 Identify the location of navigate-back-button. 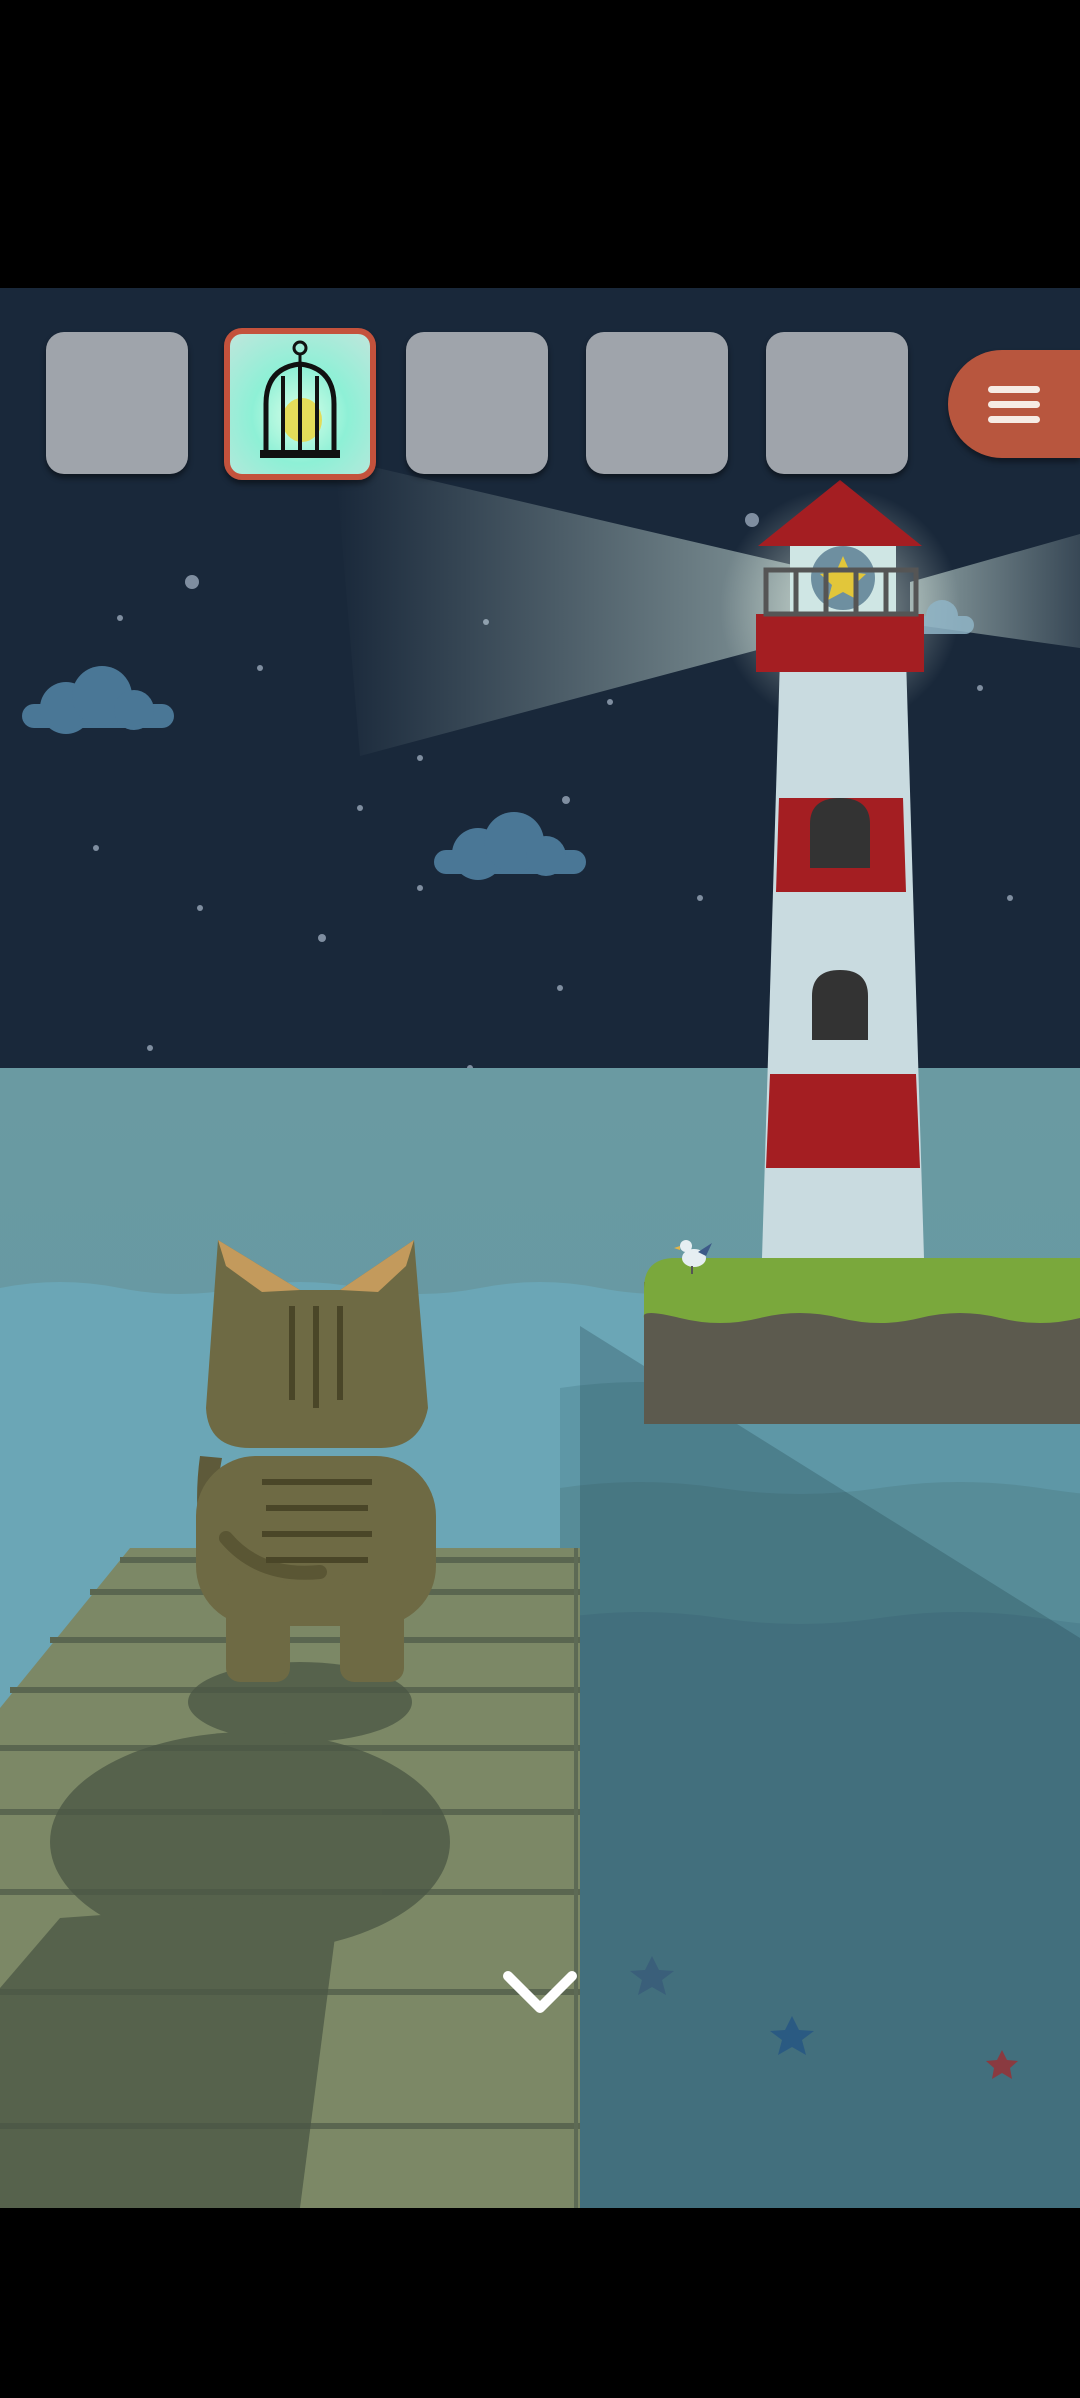
(540, 1992).